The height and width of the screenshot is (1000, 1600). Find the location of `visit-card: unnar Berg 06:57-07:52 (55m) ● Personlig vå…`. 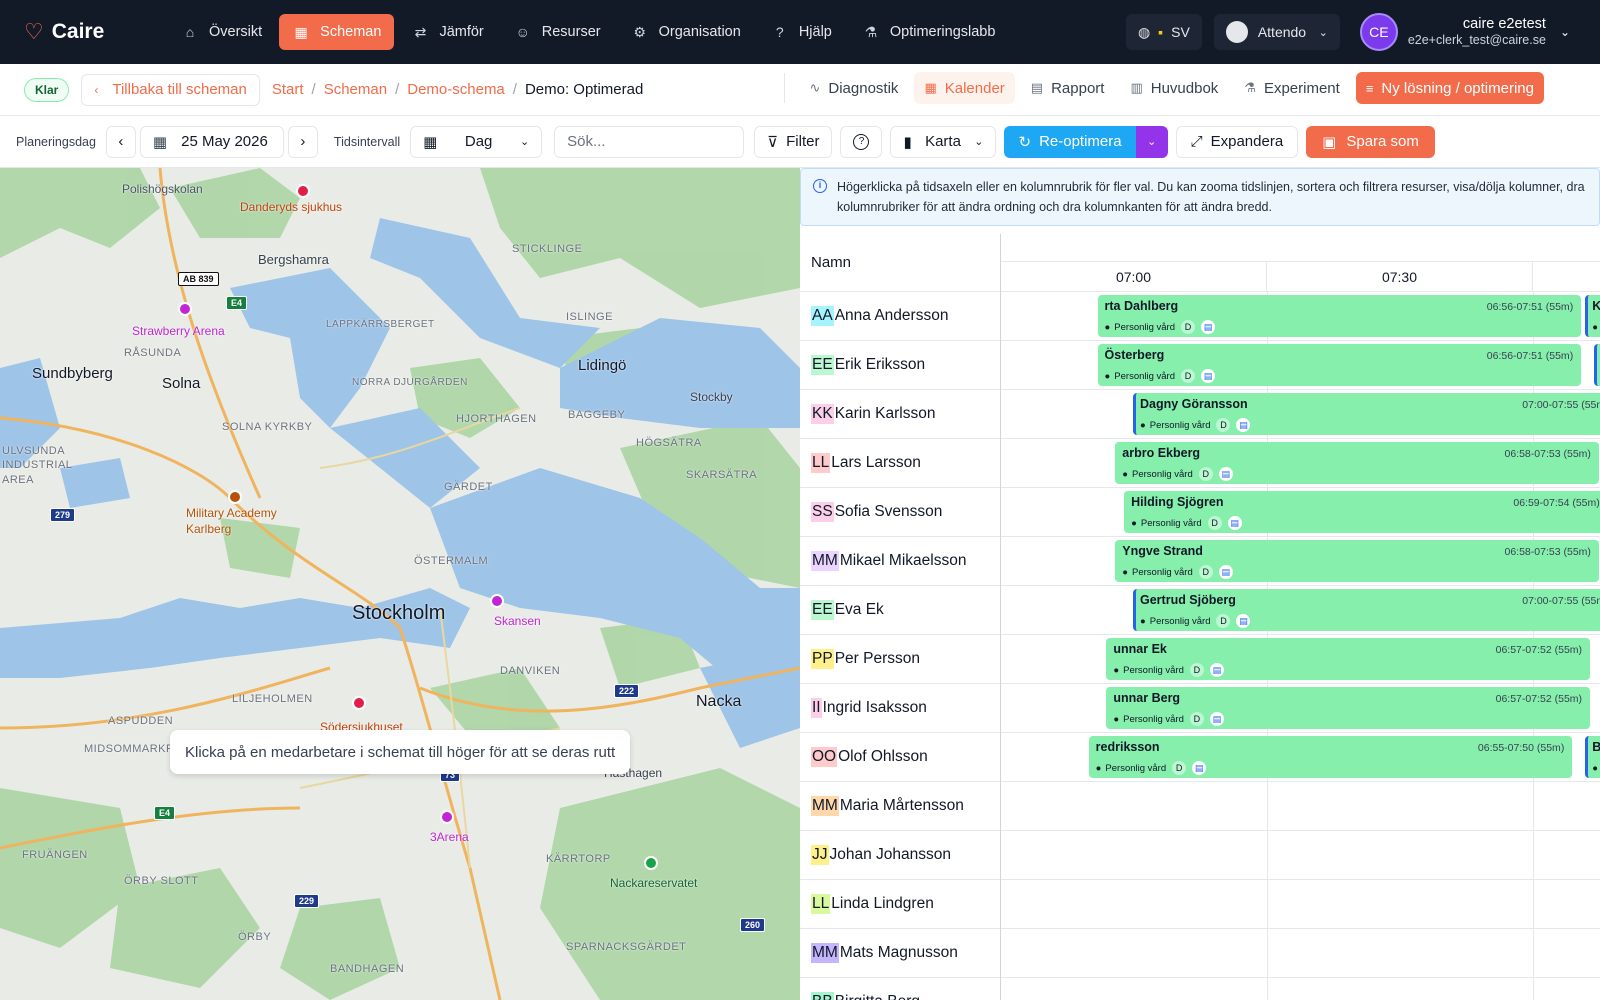

visit-card: unnar Berg 06:57-07:52 (55m) ● Personlig vå… is located at coordinates (1348, 708).